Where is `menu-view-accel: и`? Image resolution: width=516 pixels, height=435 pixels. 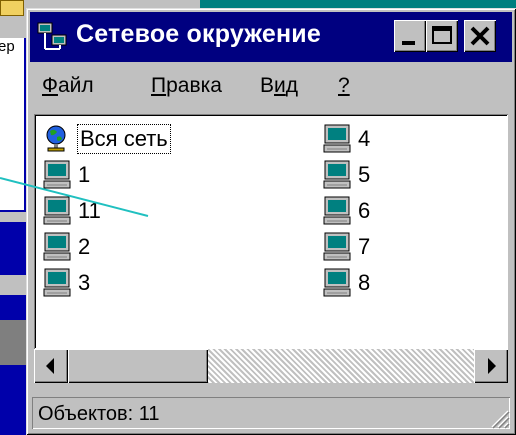 menu-view-accel: и is located at coordinates (280, 85).